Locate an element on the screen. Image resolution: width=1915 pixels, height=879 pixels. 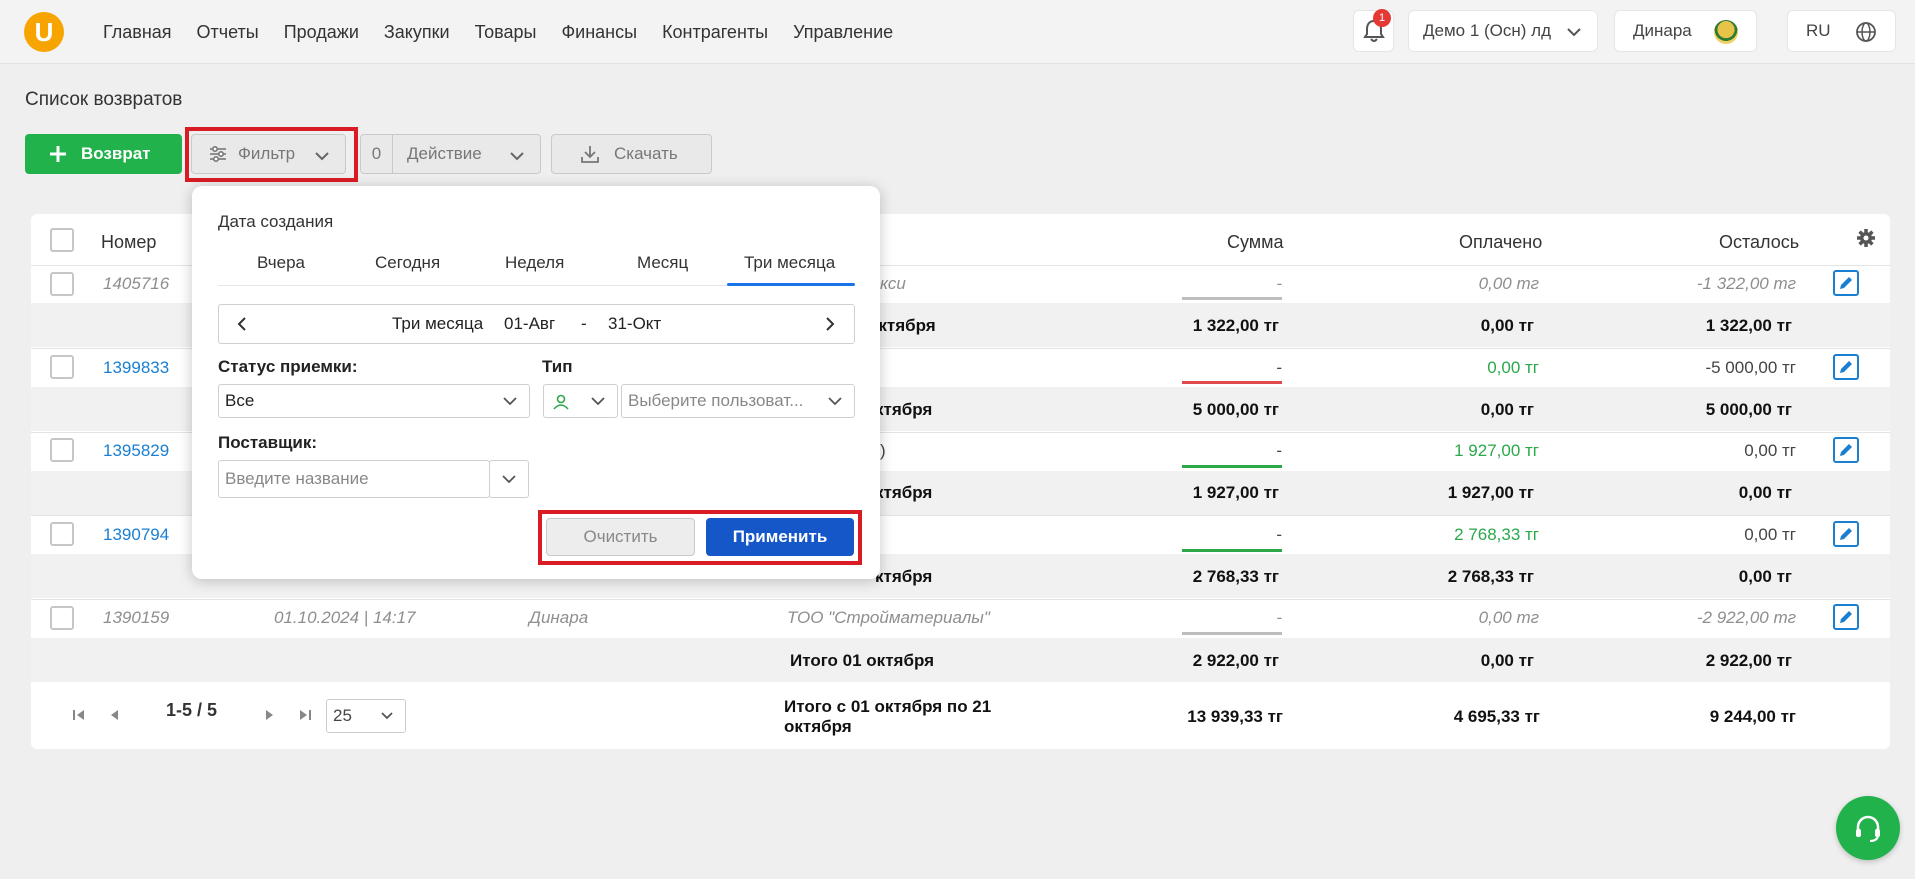
per-page-select: 25 is located at coordinates (366, 716).